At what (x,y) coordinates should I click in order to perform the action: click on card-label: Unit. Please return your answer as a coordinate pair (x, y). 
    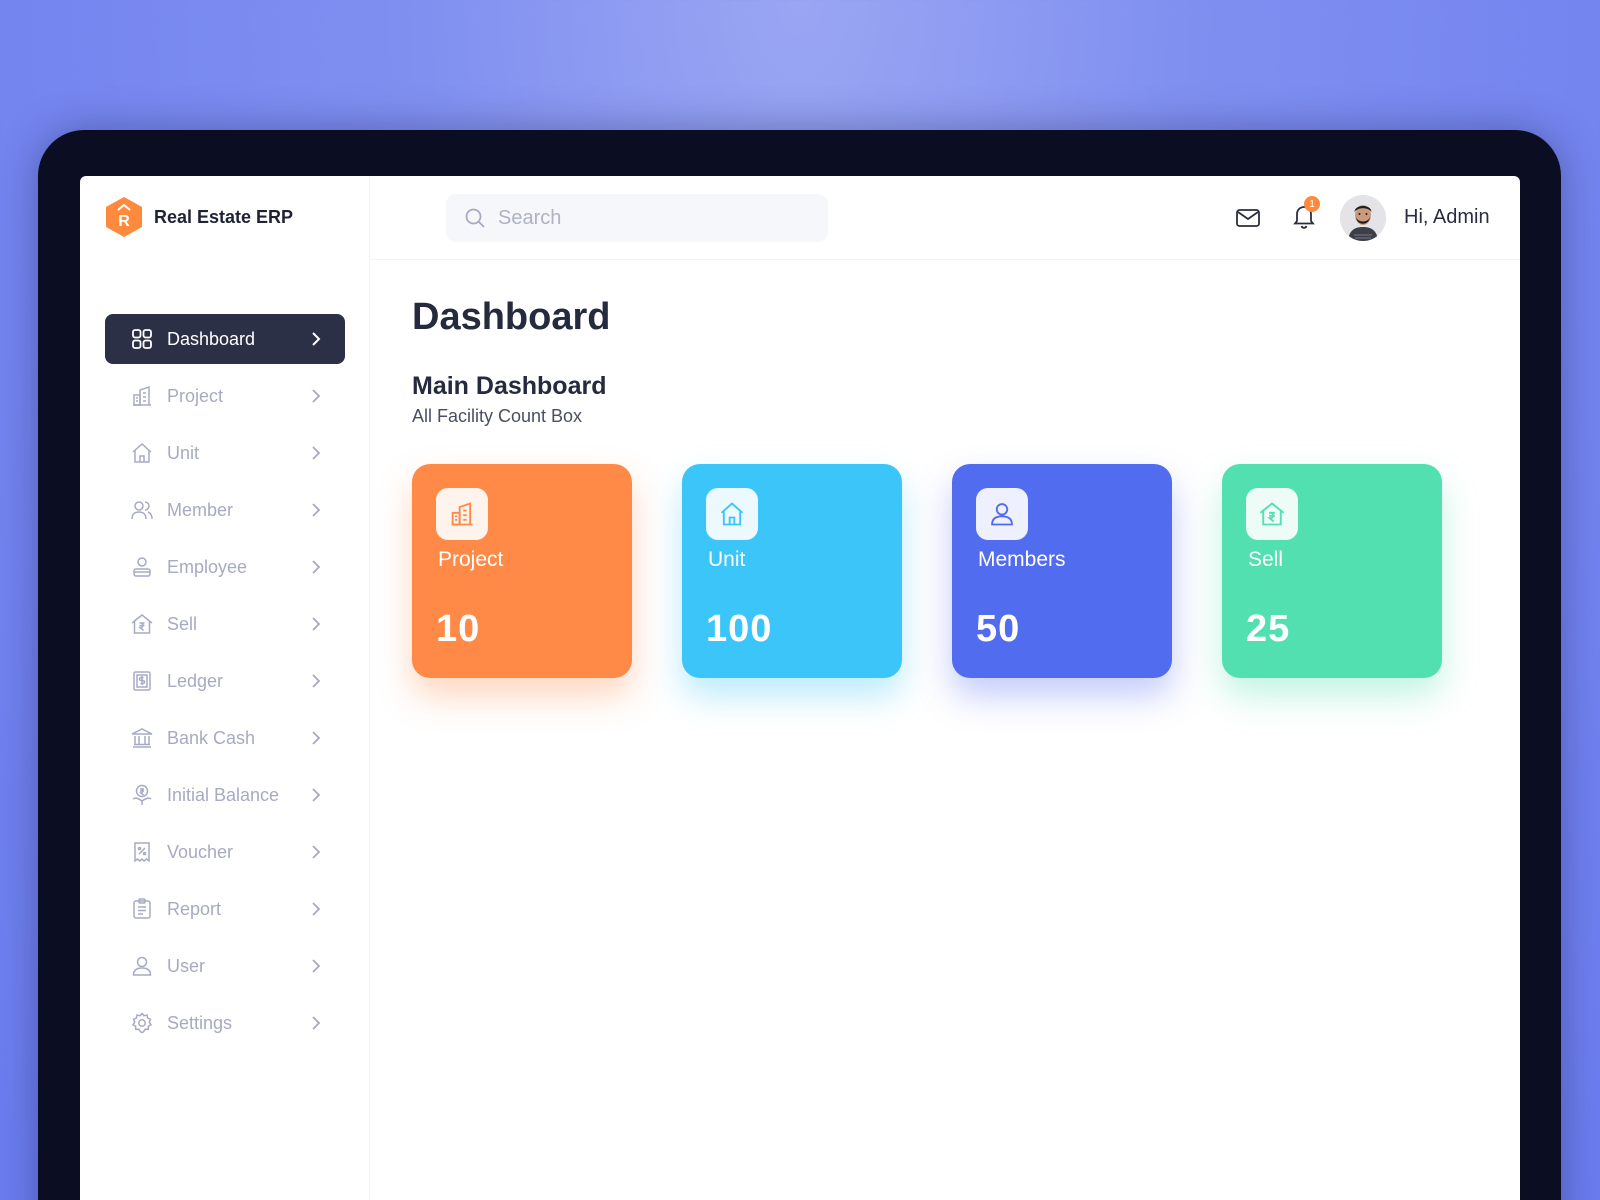
    Looking at the image, I should click on (727, 559).